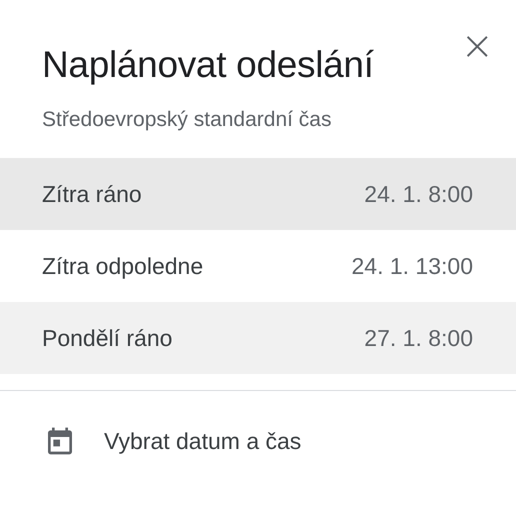 This screenshot has height=512, width=516. I want to click on pick-date-item: Vybrat datum a čas, so click(258, 424).